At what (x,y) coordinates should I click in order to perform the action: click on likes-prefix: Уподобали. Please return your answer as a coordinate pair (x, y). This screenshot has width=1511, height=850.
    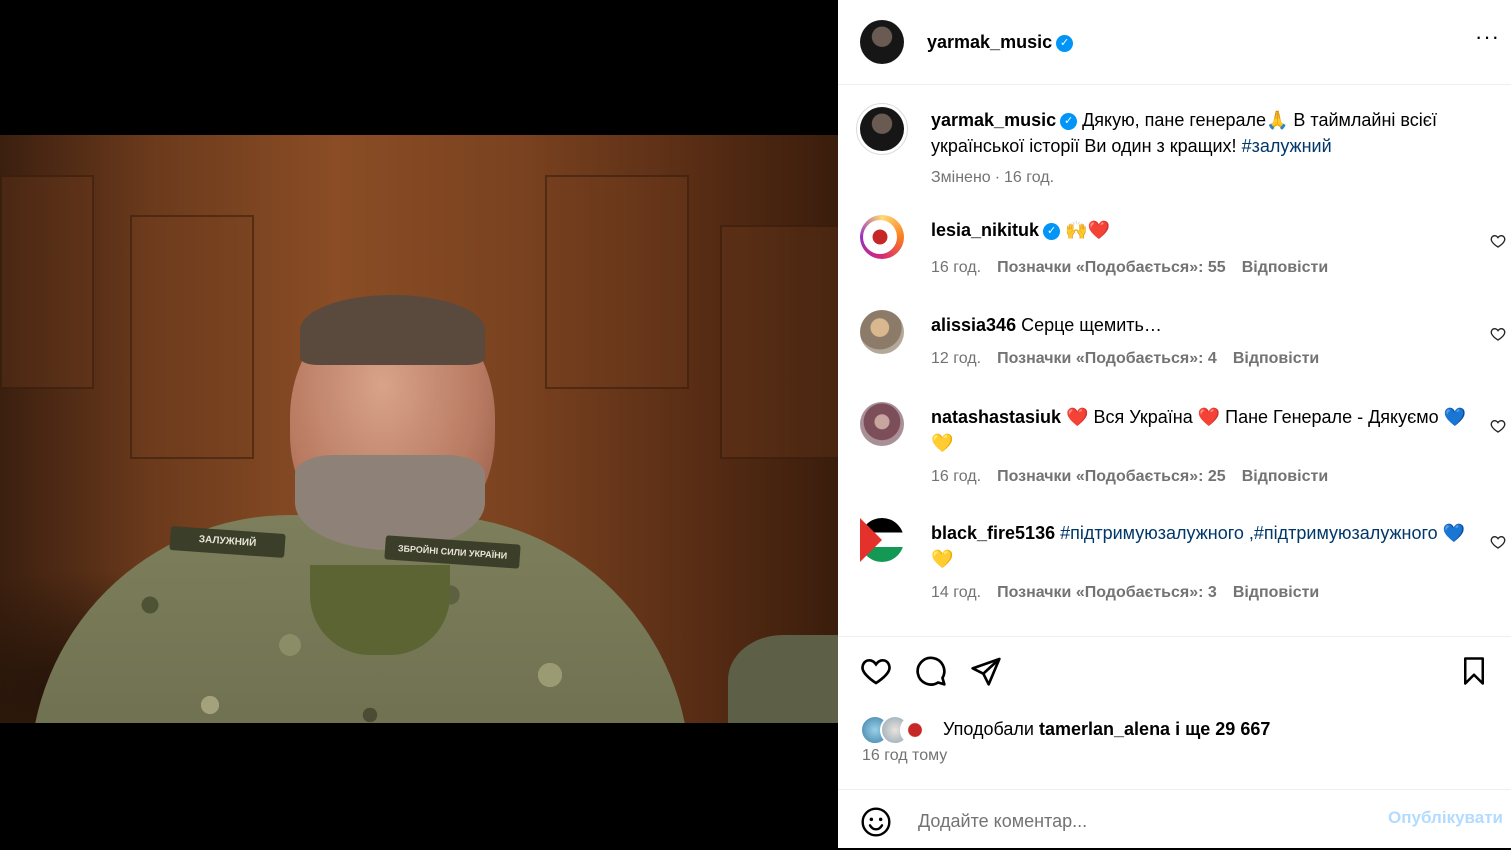
    Looking at the image, I should click on (988, 728).